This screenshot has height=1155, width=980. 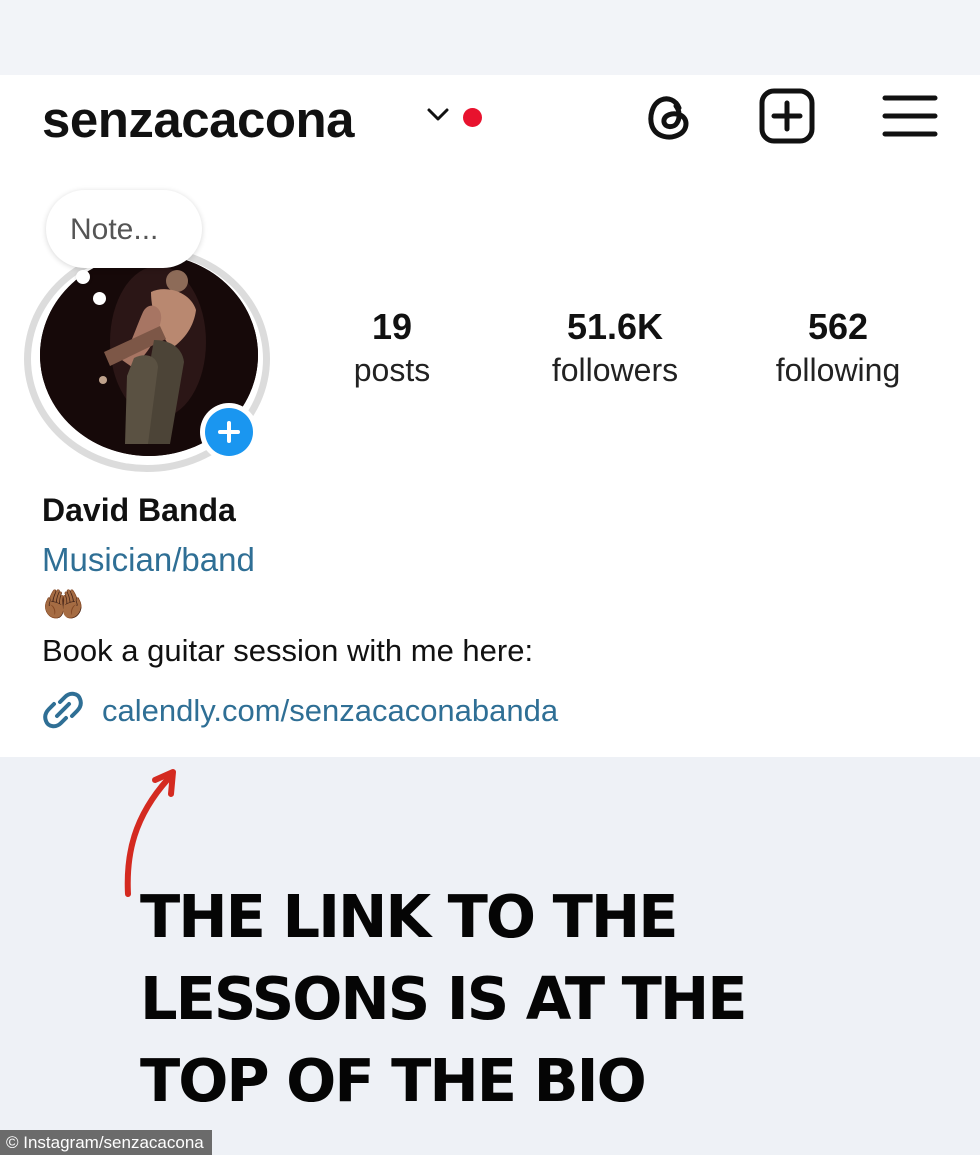 What do you see at coordinates (148, 560) in the screenshot?
I see `profile-category: Musician/band` at bounding box center [148, 560].